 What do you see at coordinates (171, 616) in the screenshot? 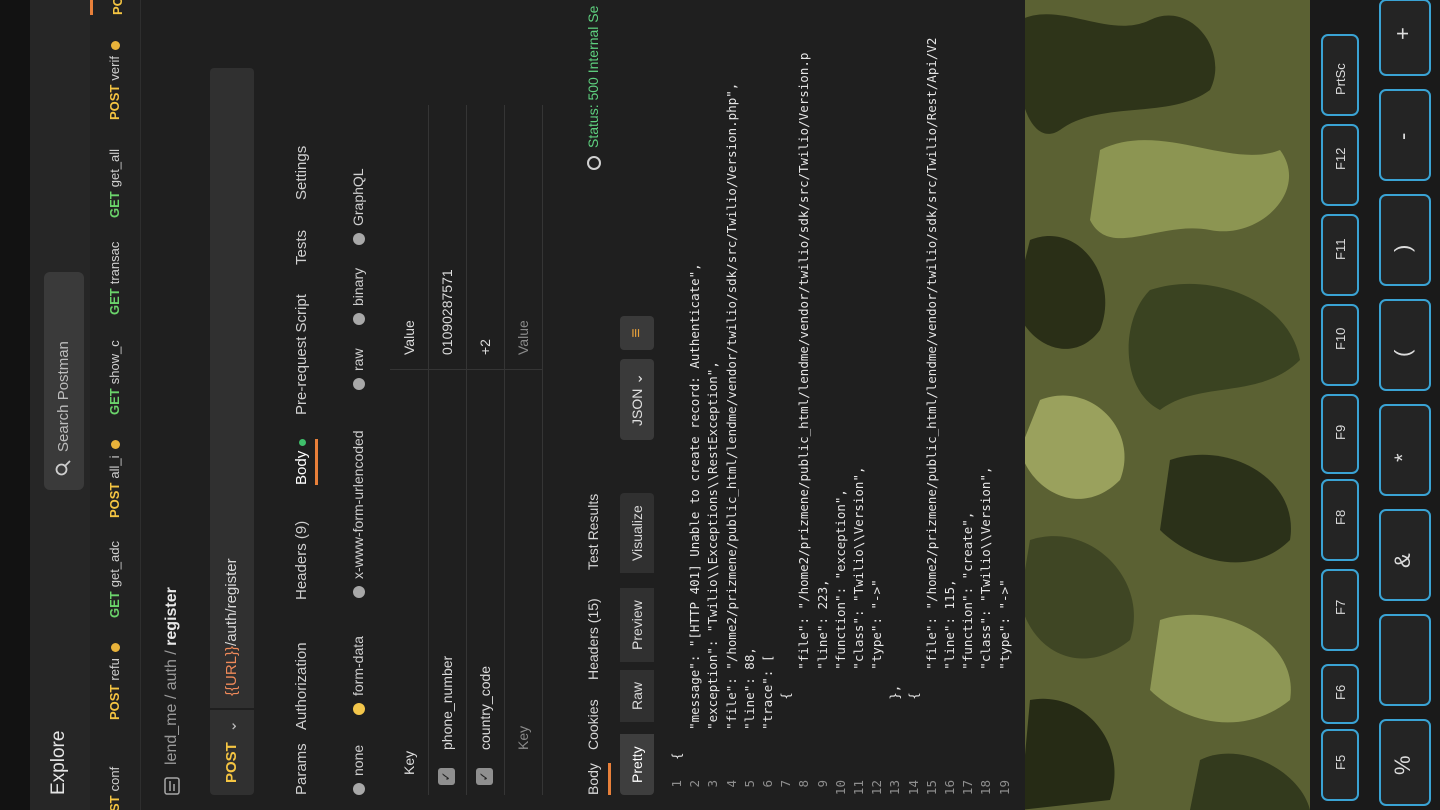
I see `breadcrumb-current: register` at bounding box center [171, 616].